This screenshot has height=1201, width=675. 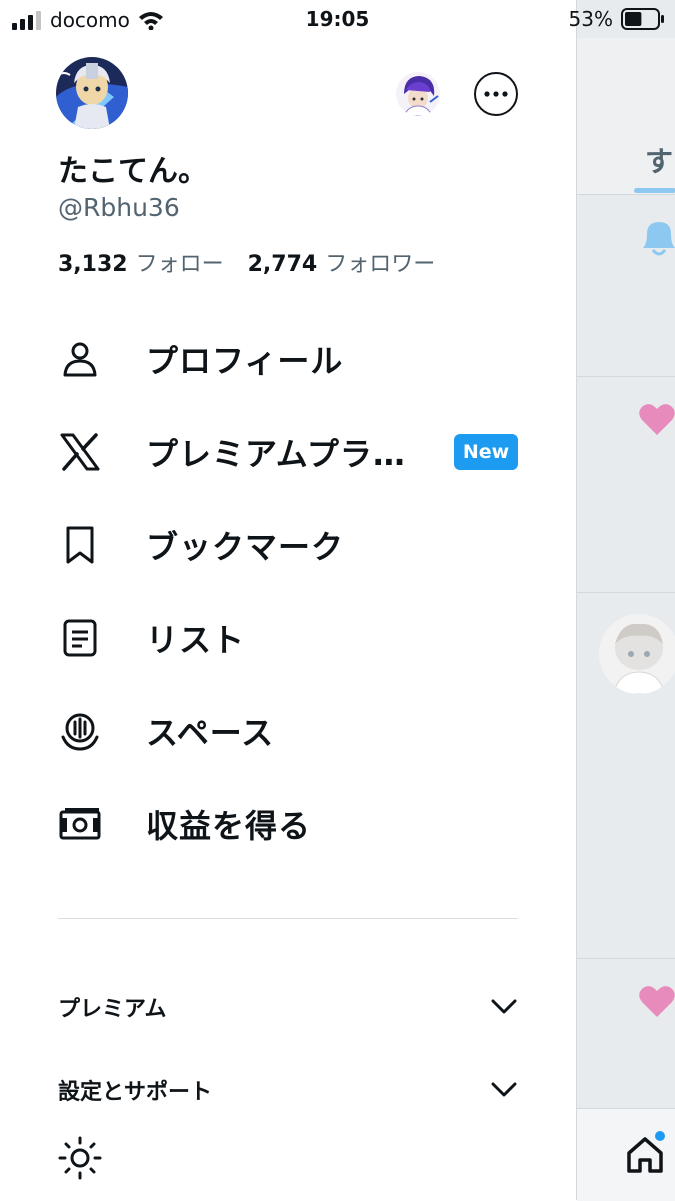 I want to click on spaces-icon, so click(x=80, y=731).